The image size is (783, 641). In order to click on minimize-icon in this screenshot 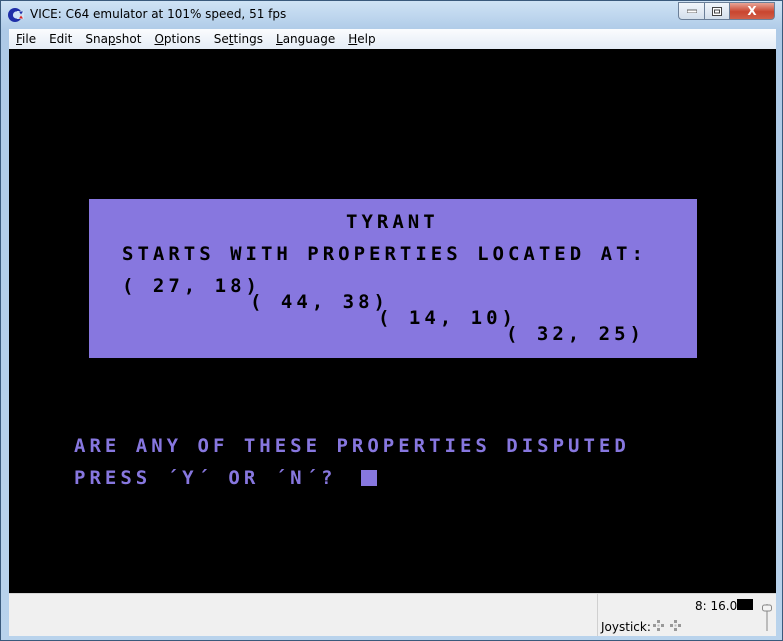, I will do `click(691, 11)`.